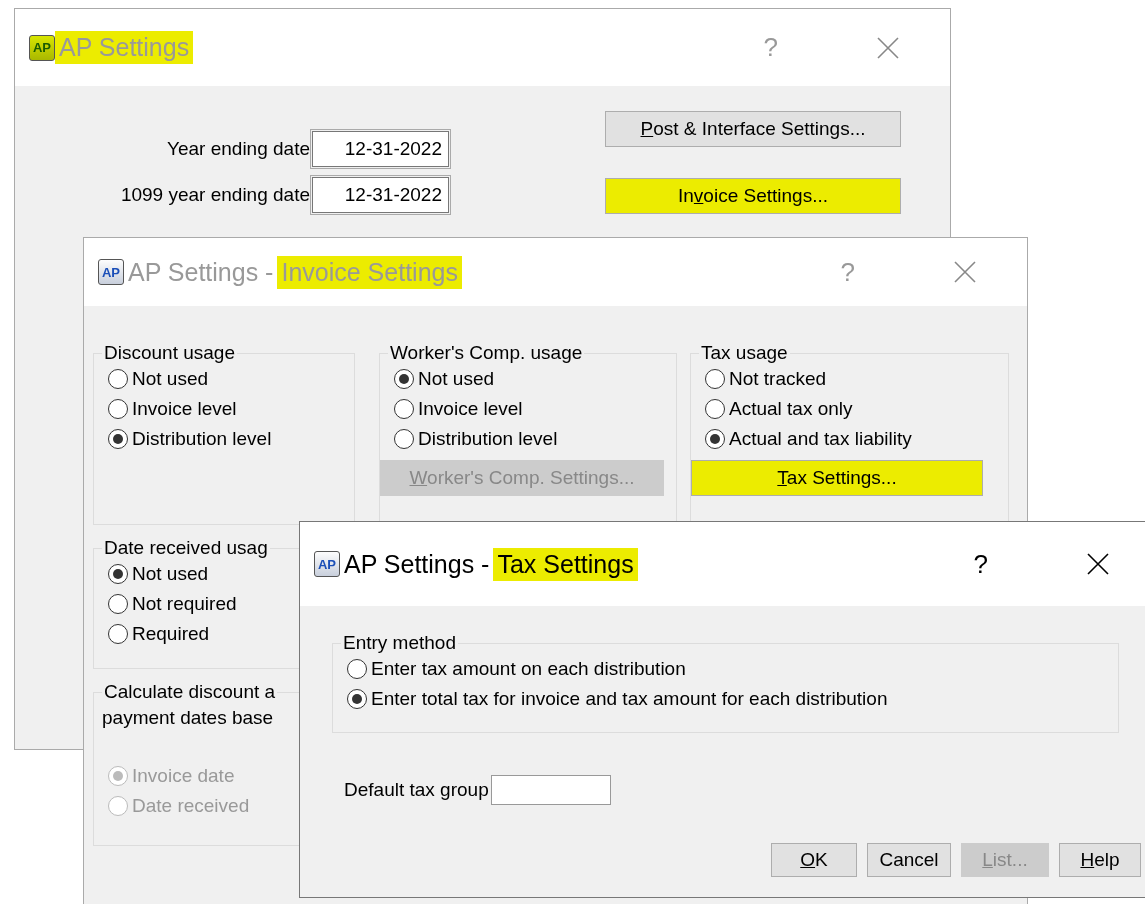 The height and width of the screenshot is (904, 1145). What do you see at coordinates (778, 379) in the screenshot?
I see `radio-label: Not tracked` at bounding box center [778, 379].